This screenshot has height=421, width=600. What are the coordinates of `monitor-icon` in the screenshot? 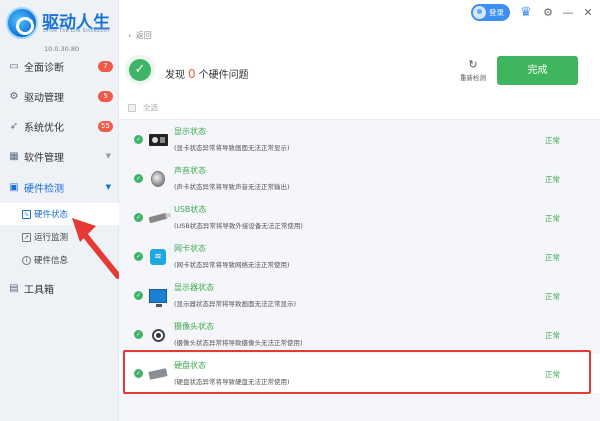 It's located at (158, 296).